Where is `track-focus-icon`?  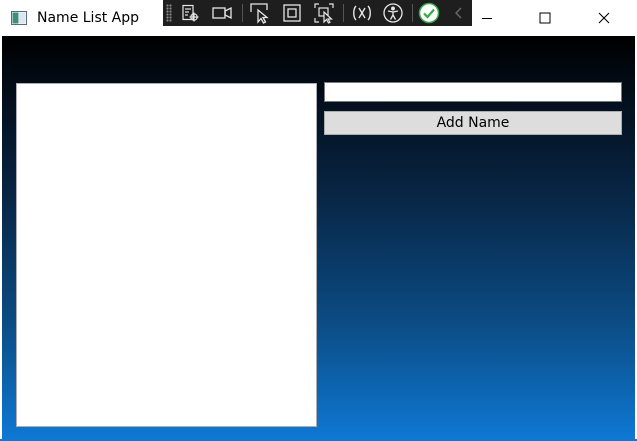
track-focus-icon is located at coordinates (324, 13).